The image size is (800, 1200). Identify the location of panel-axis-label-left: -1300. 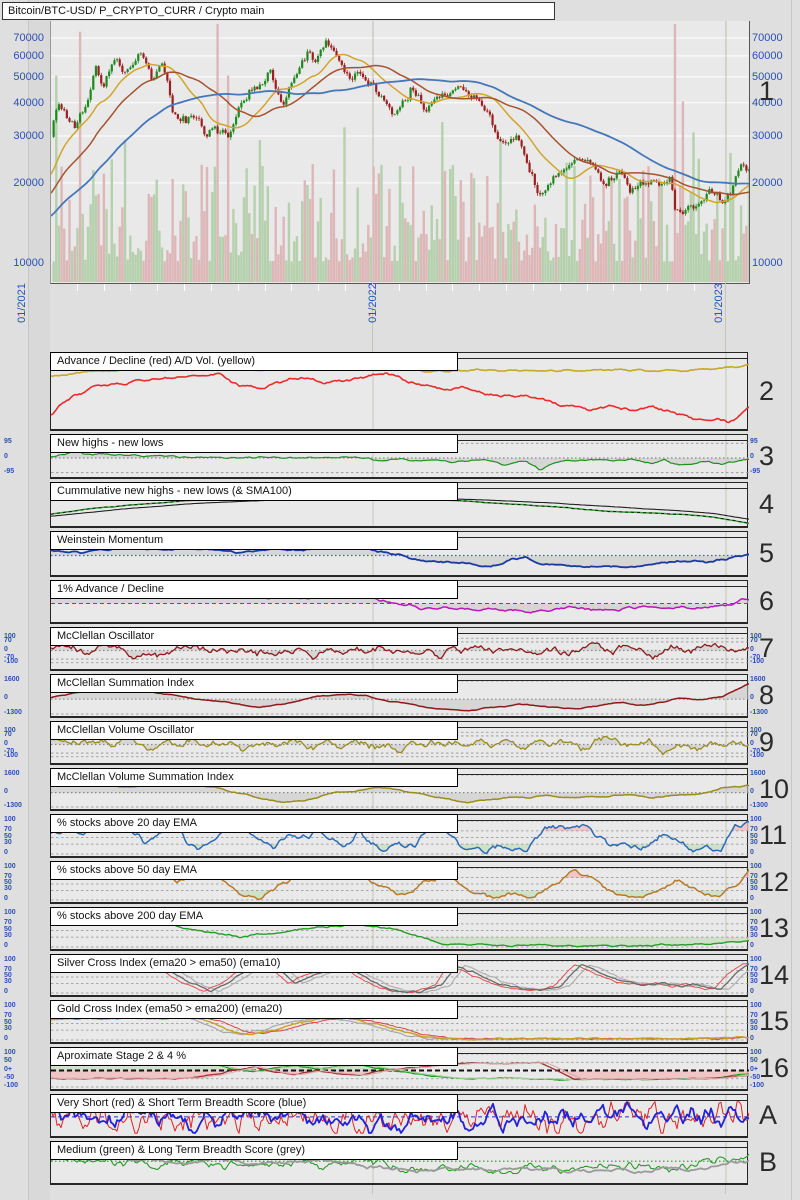
(13, 712).